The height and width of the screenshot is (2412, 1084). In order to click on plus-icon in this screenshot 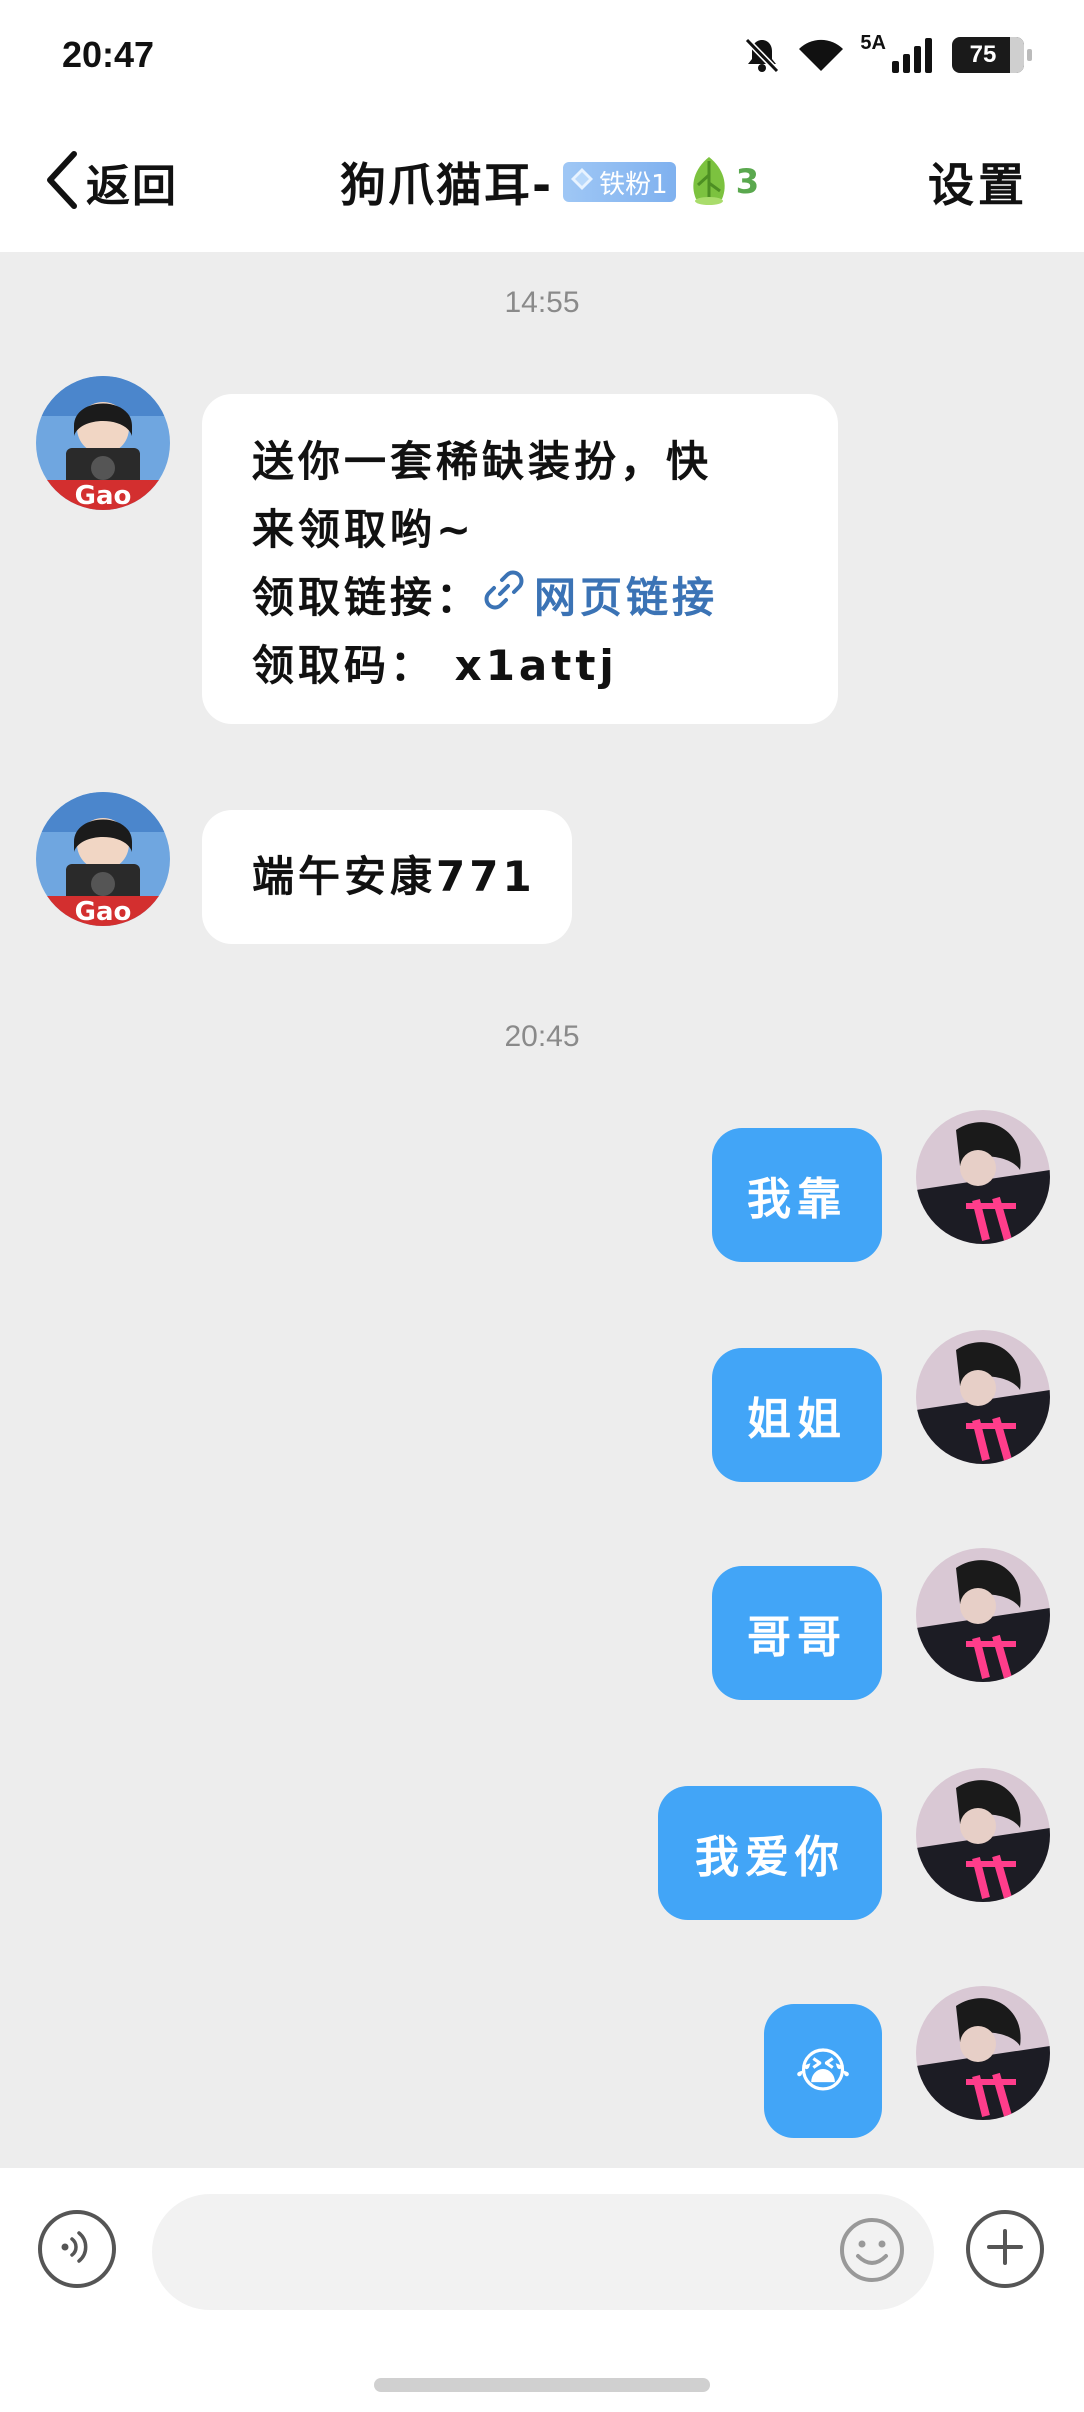, I will do `click(1005, 2249)`.